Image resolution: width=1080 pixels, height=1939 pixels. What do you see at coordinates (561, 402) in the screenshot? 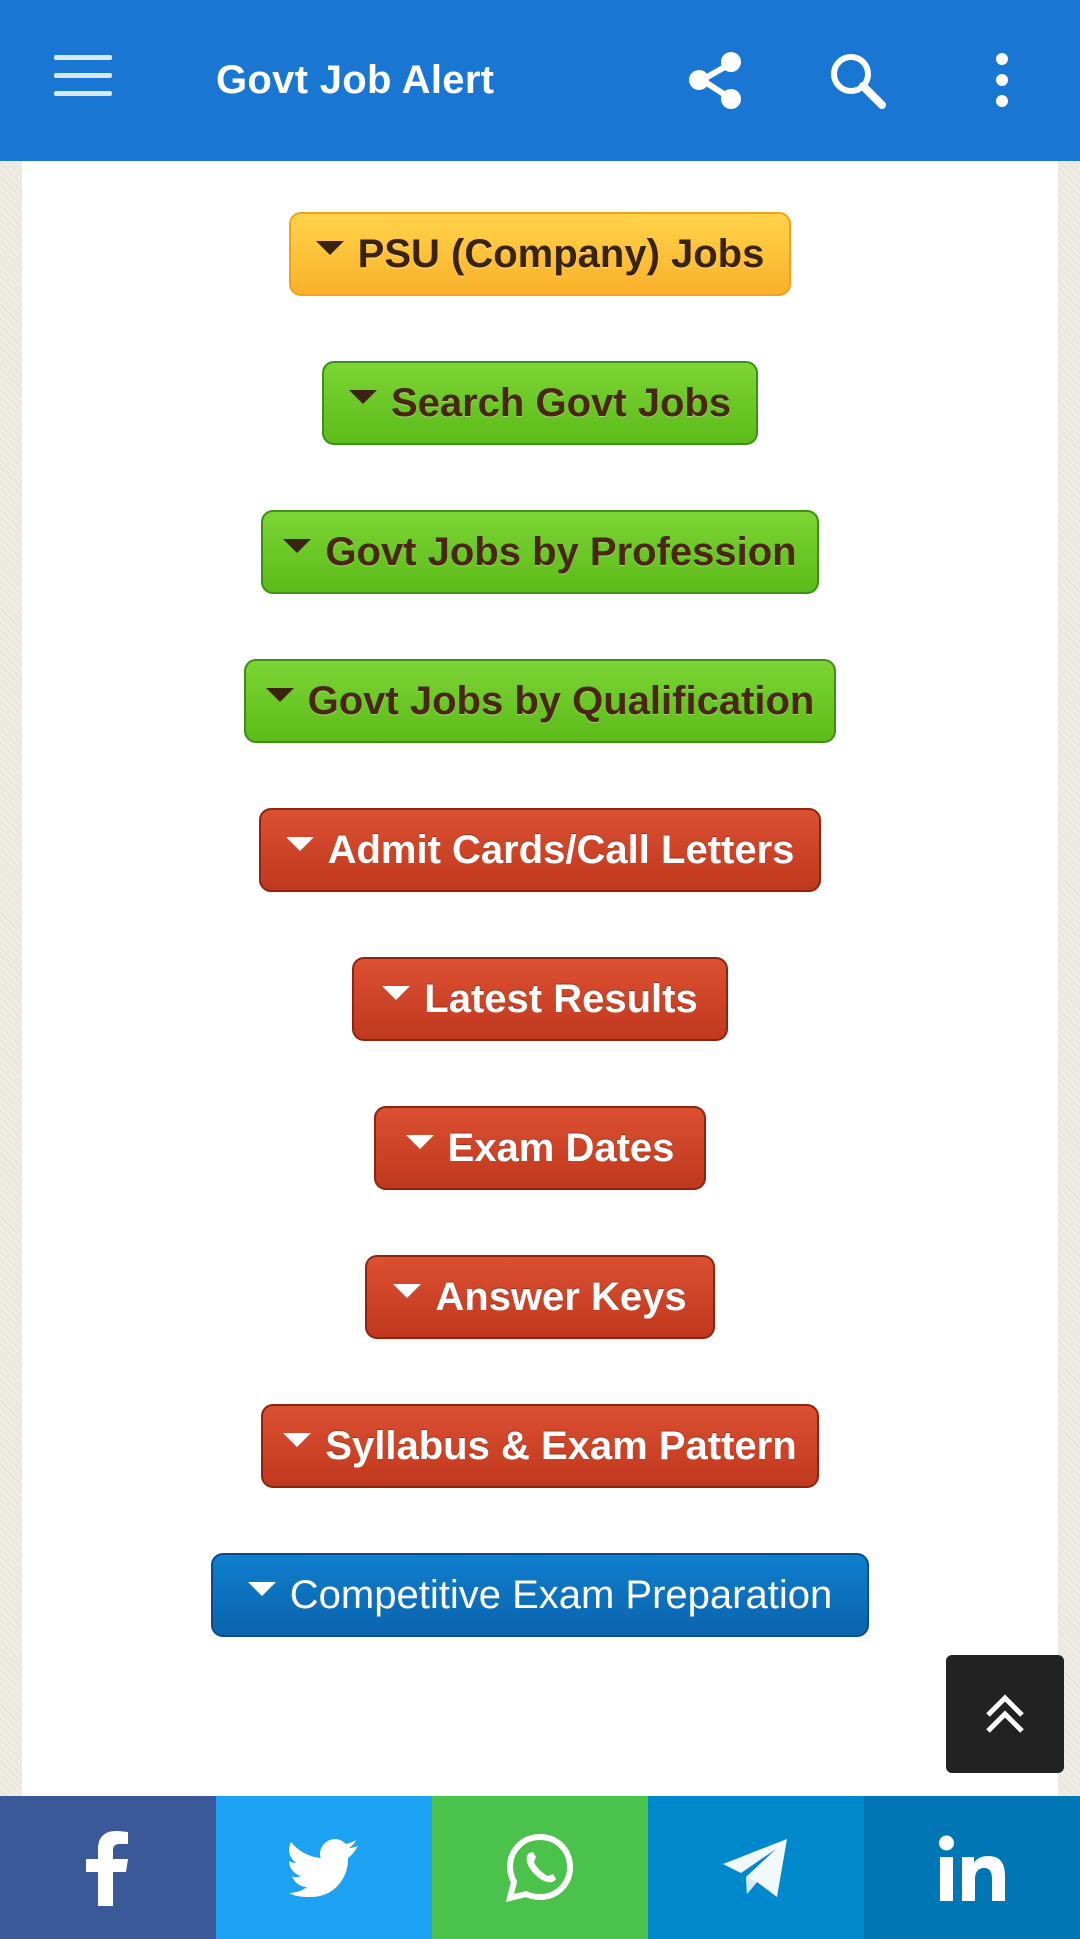
I see `button-label: Search Govt Jobs` at bounding box center [561, 402].